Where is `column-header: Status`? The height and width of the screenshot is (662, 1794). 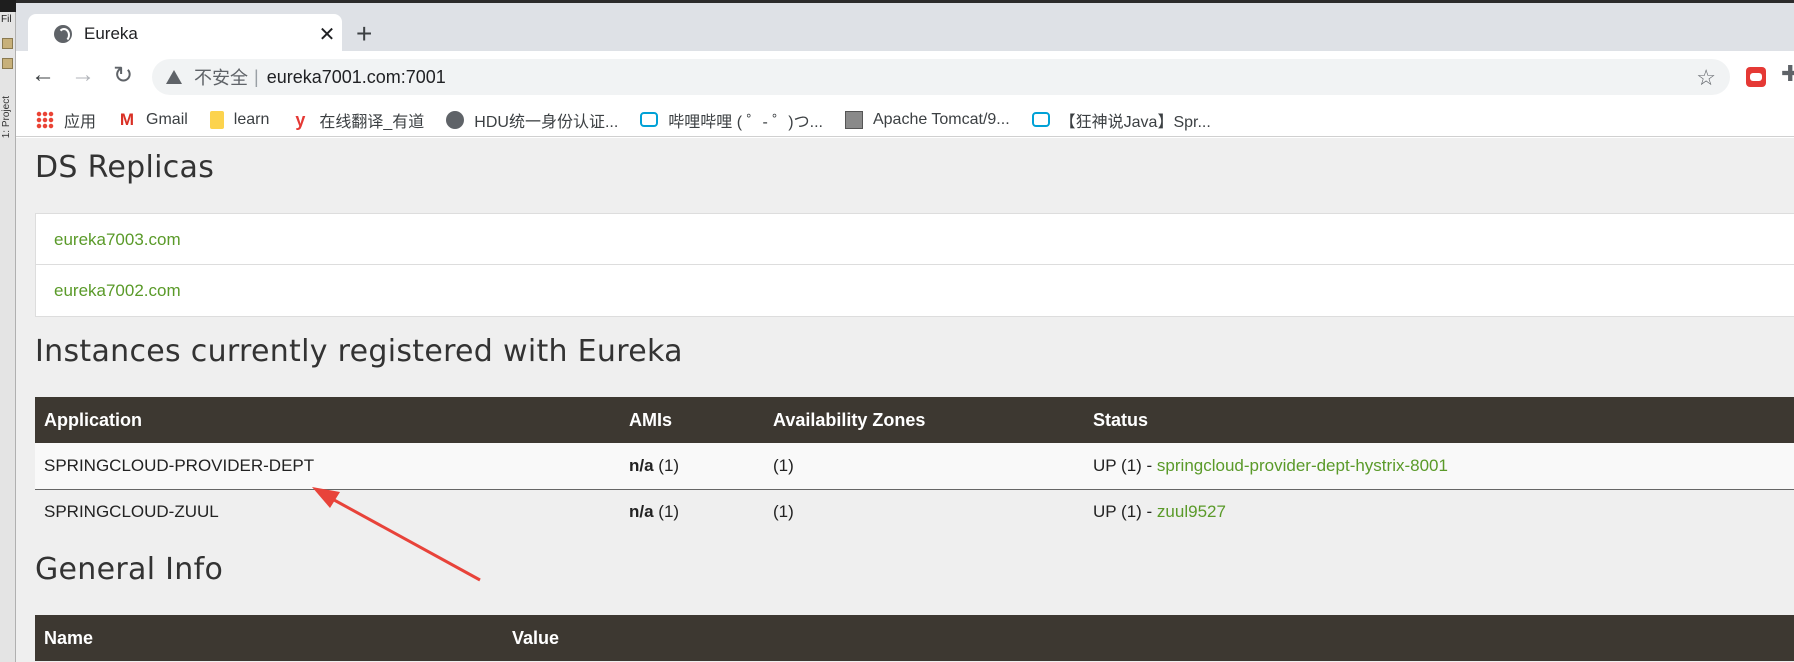
column-header: Status is located at coordinates (1439, 420).